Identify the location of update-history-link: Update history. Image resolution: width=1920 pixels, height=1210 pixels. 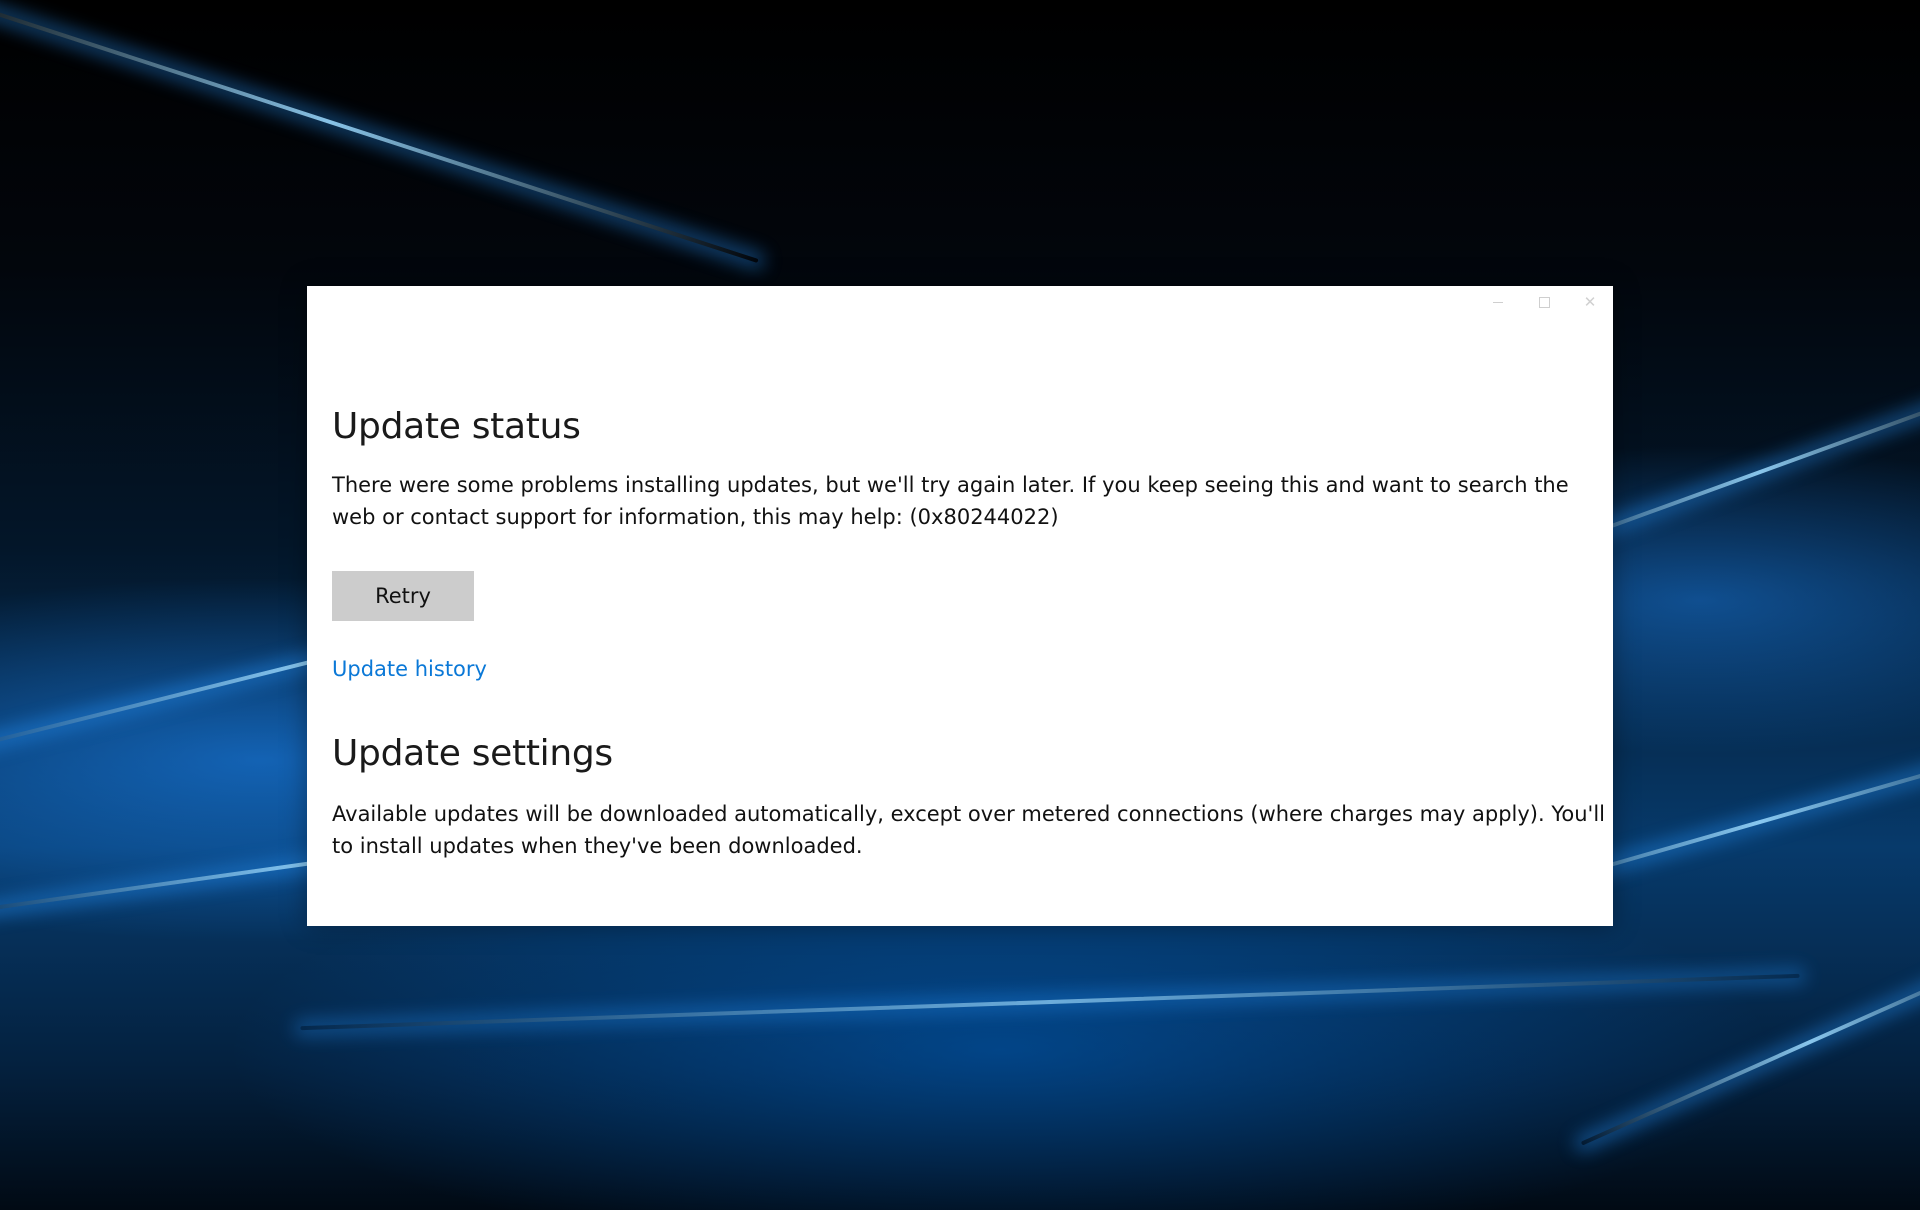
(409, 669).